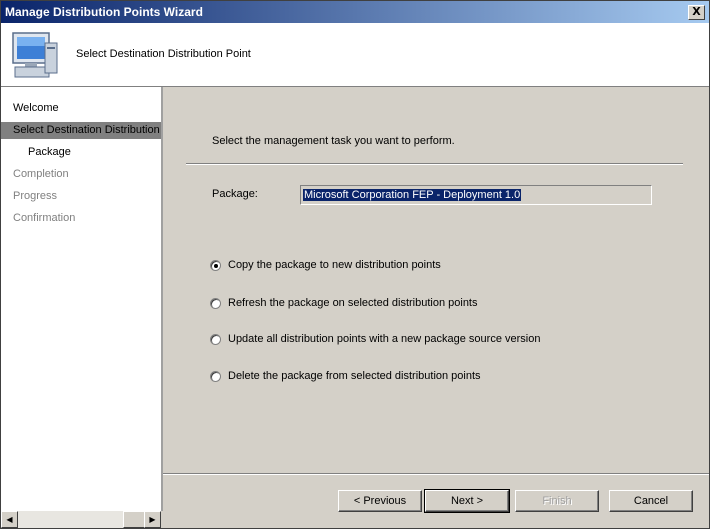 The height and width of the screenshot is (529, 710). What do you see at coordinates (215, 303) in the screenshot?
I see `radio-refresh-package` at bounding box center [215, 303].